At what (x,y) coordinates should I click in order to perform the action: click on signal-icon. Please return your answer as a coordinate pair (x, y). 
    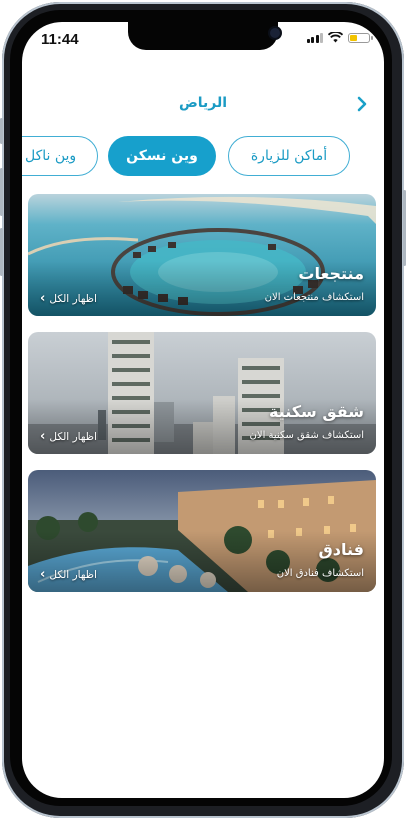
    Looking at the image, I should click on (314, 37).